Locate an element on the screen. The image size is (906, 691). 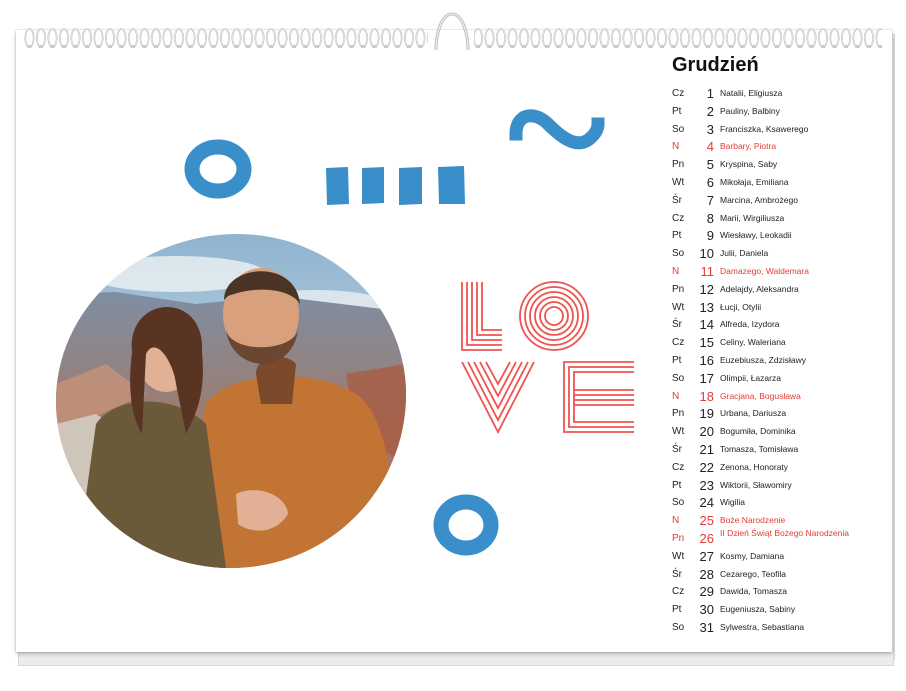
day-number: 31 is located at coordinates (706, 627).